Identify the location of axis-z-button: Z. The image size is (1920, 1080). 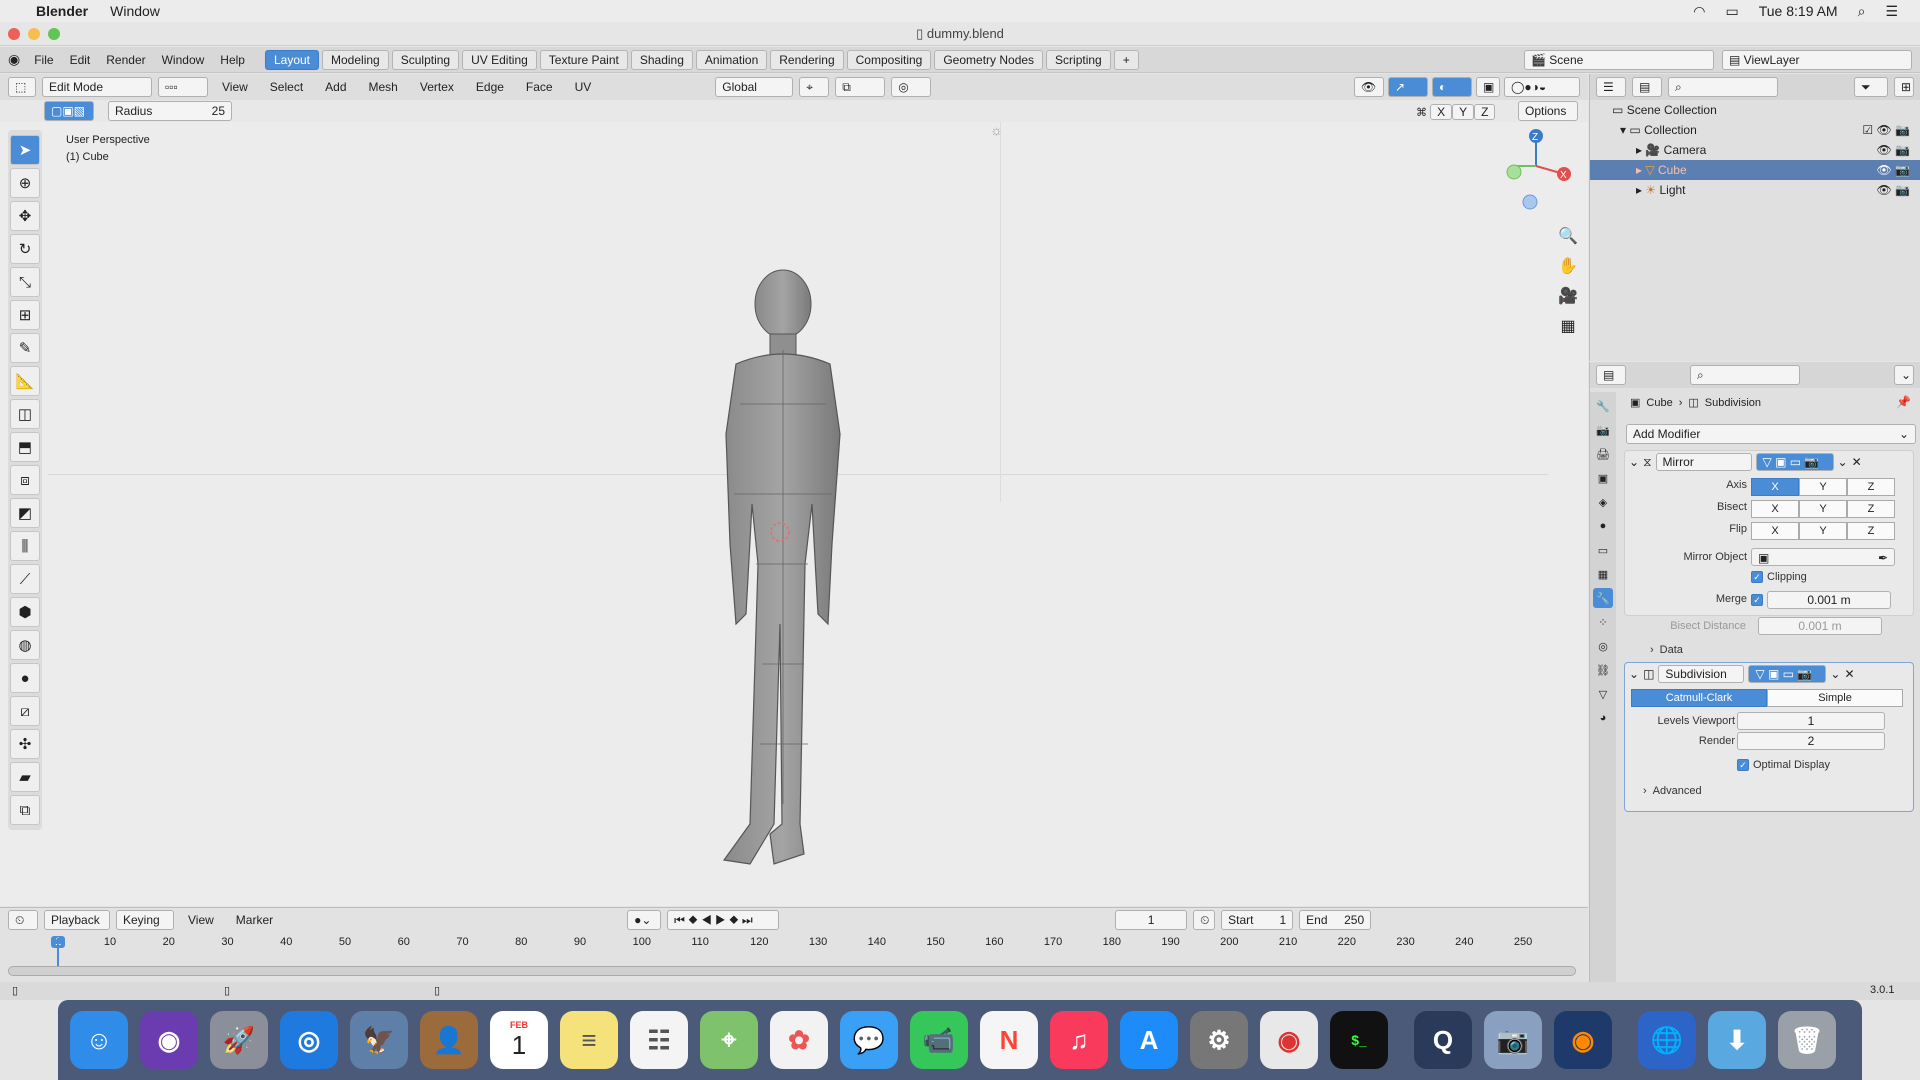
(1485, 112).